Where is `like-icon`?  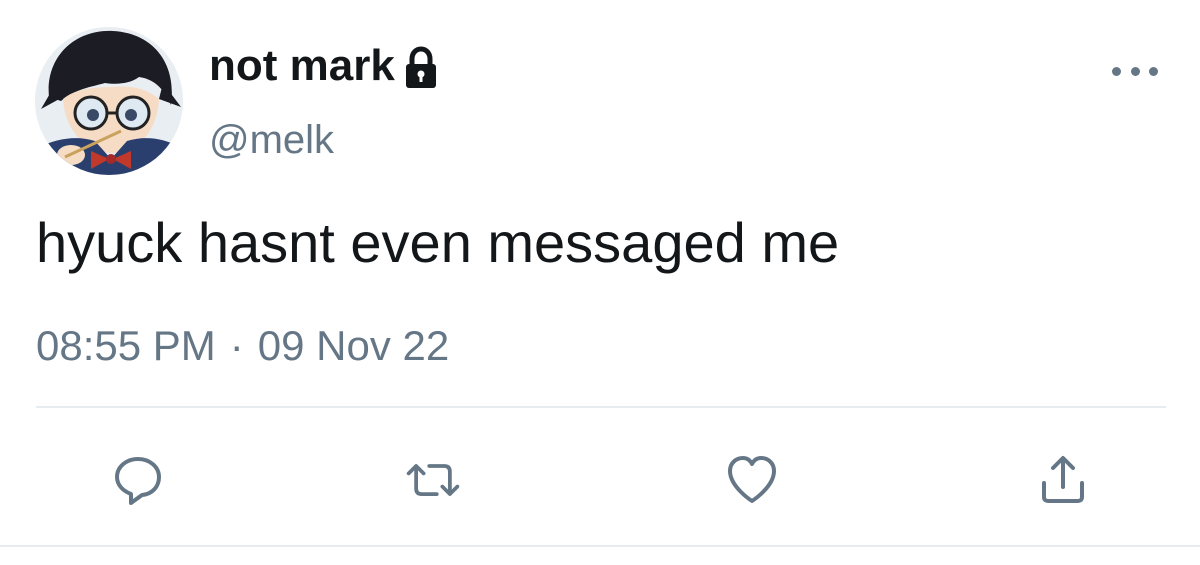
like-icon is located at coordinates (752, 479).